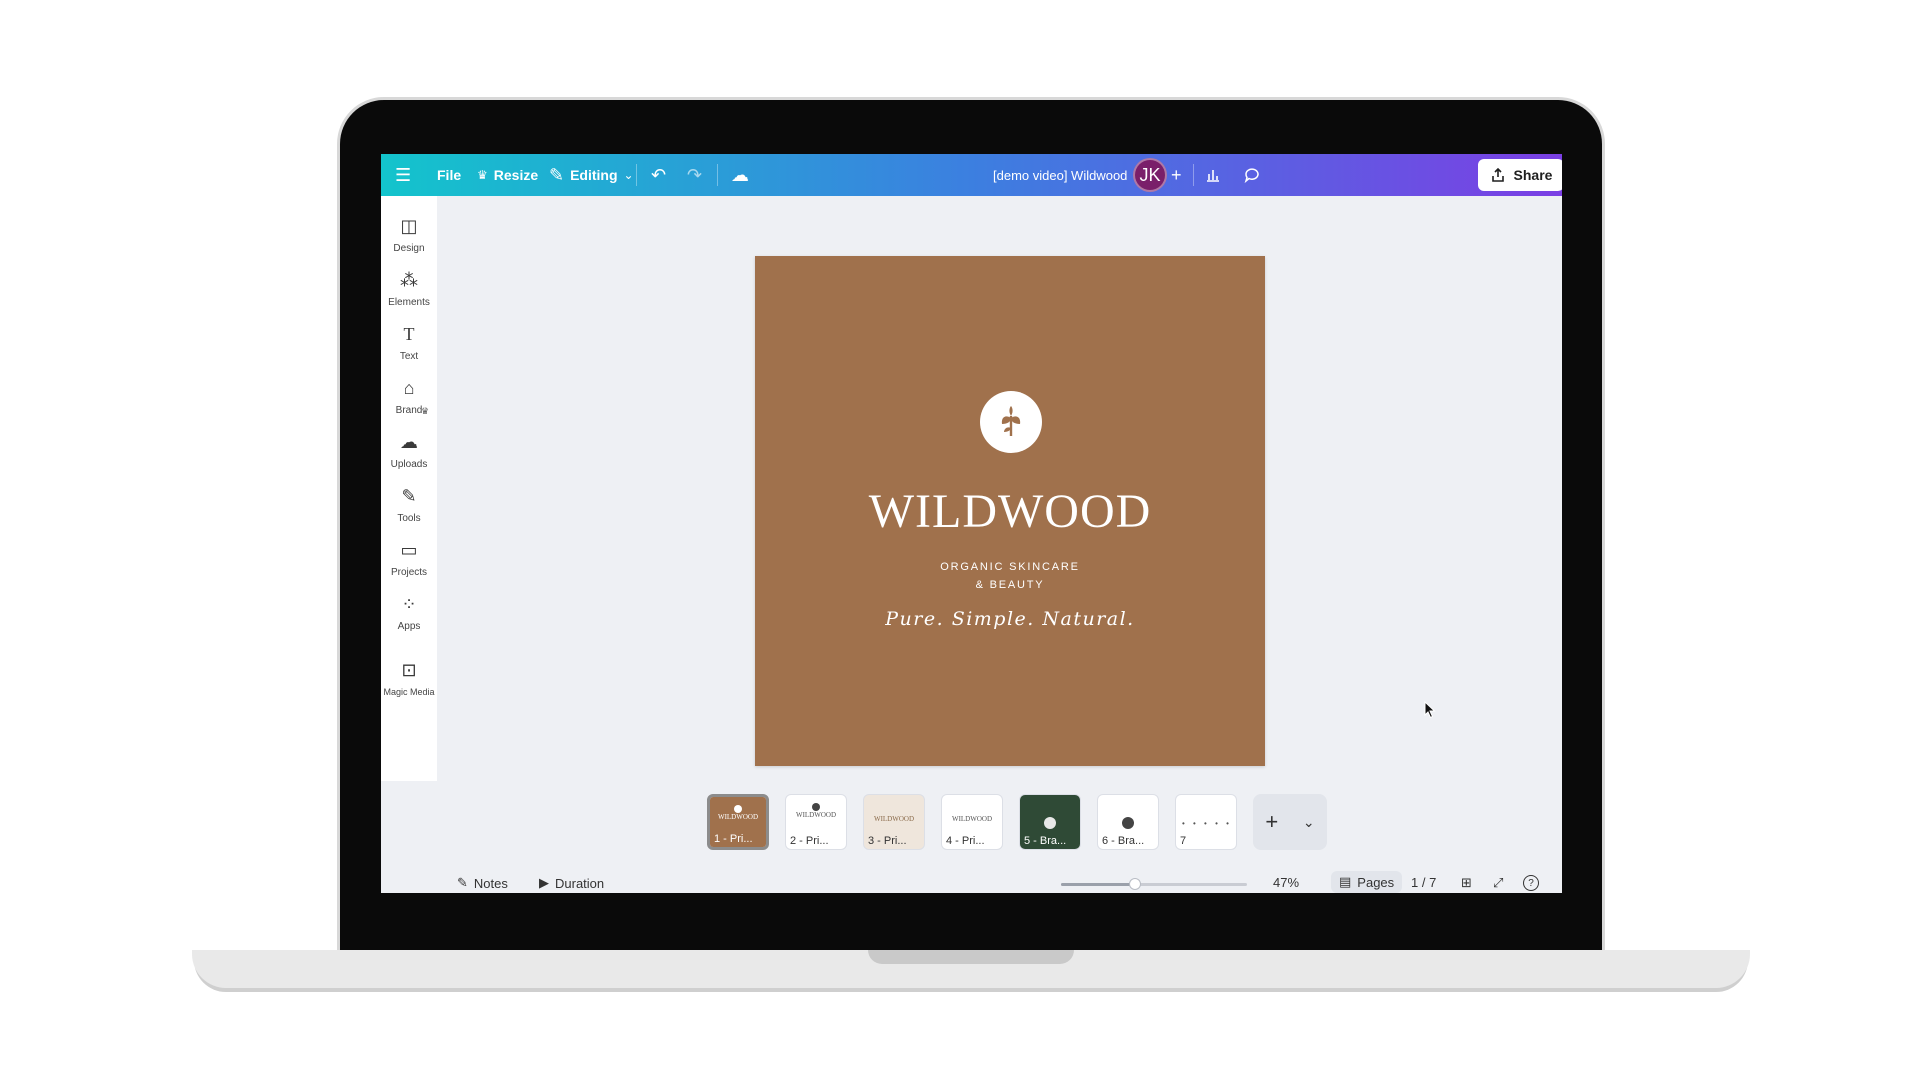 The width and height of the screenshot is (1920, 1080). Describe the element at coordinates (409, 496) in the screenshot. I see `tools-icon: ✎` at that location.